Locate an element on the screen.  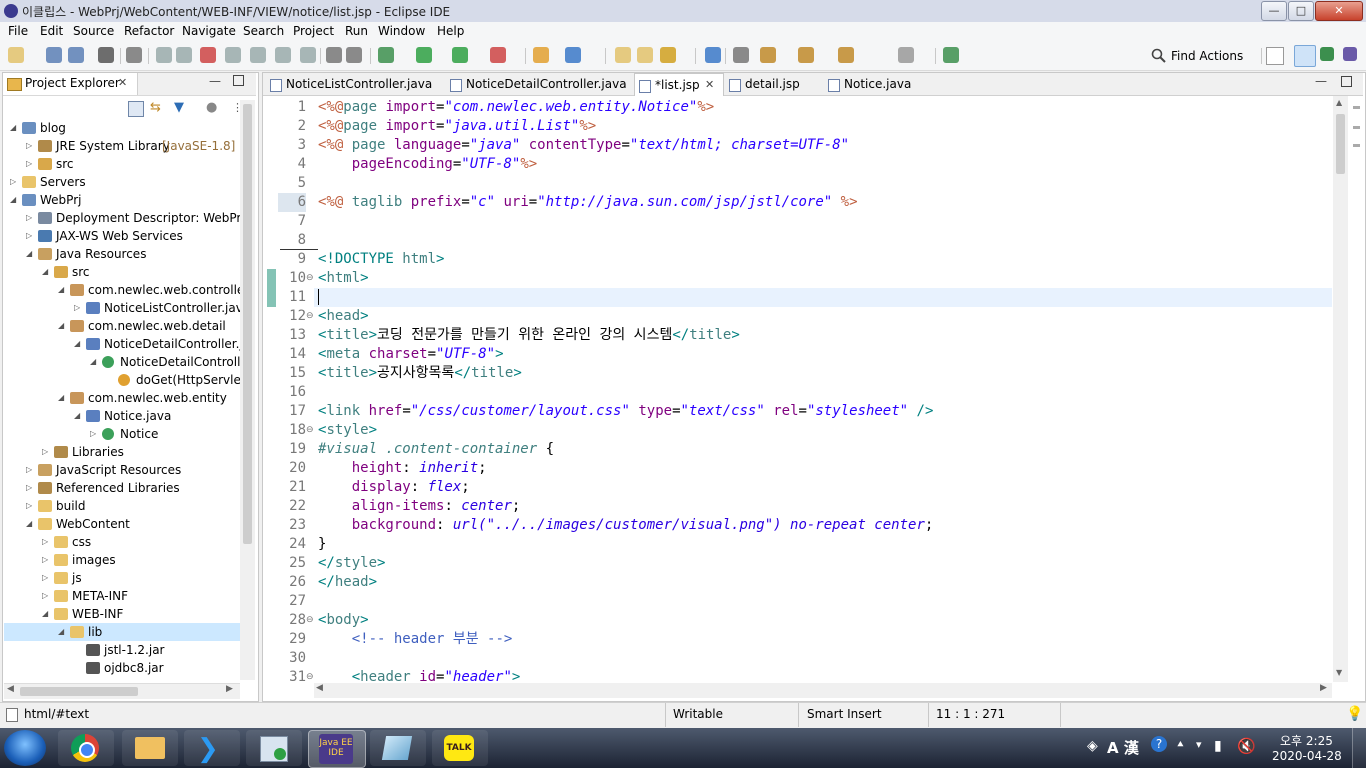
tray-arrow-icon: ⯅ is located at coordinates (1180, 745).